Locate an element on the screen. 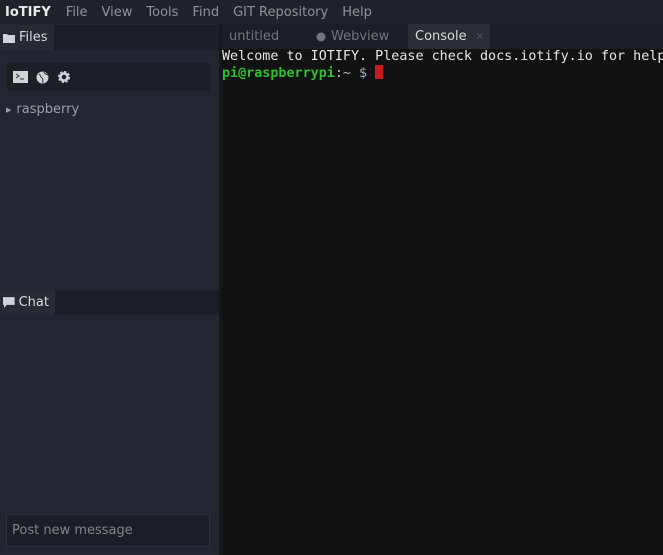 The width and height of the screenshot is (663, 555). tab-label: Console is located at coordinates (441, 36).